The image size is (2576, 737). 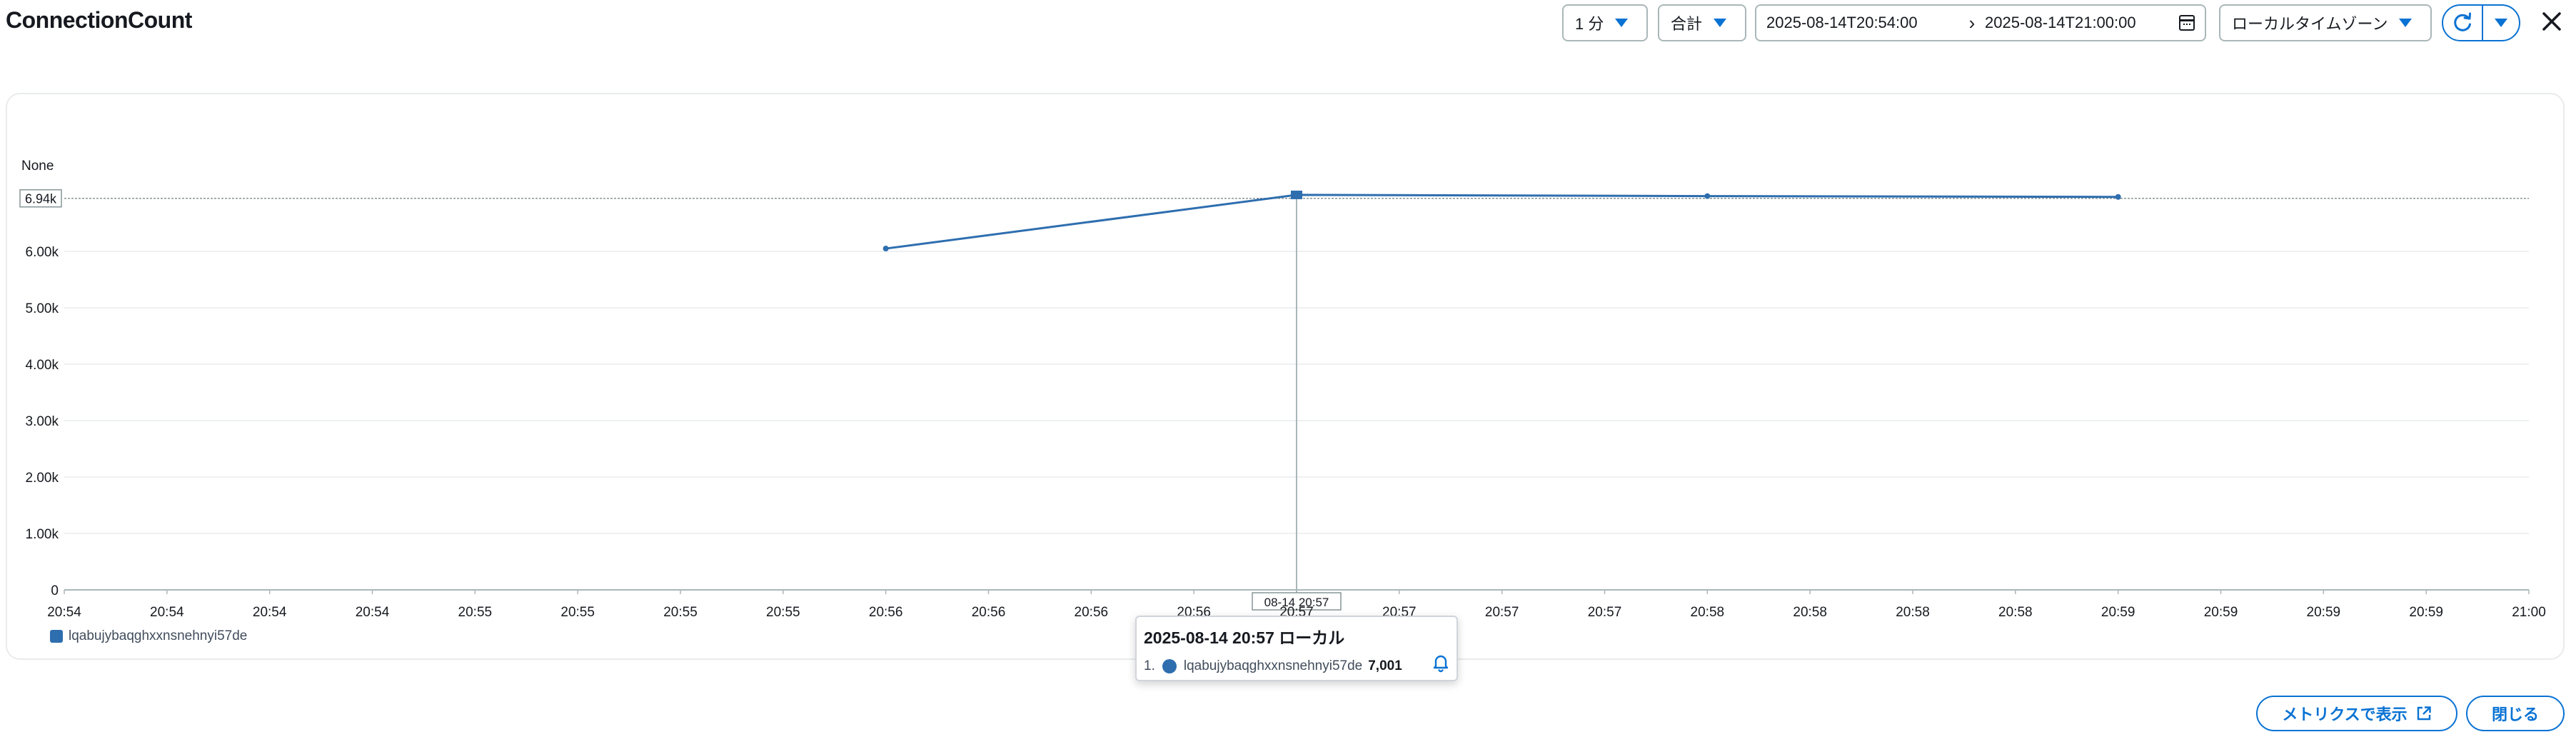 I want to click on series-line, so click(x=1501, y=222).